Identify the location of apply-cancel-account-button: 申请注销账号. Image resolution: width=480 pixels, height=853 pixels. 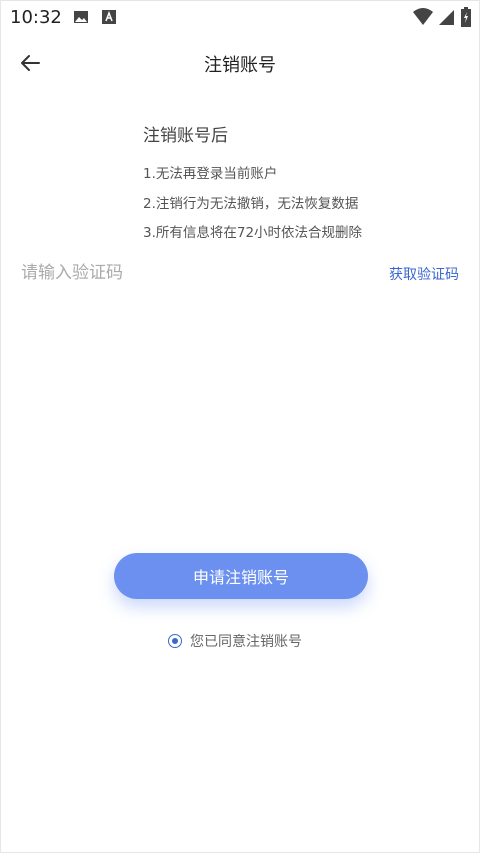
(241, 576).